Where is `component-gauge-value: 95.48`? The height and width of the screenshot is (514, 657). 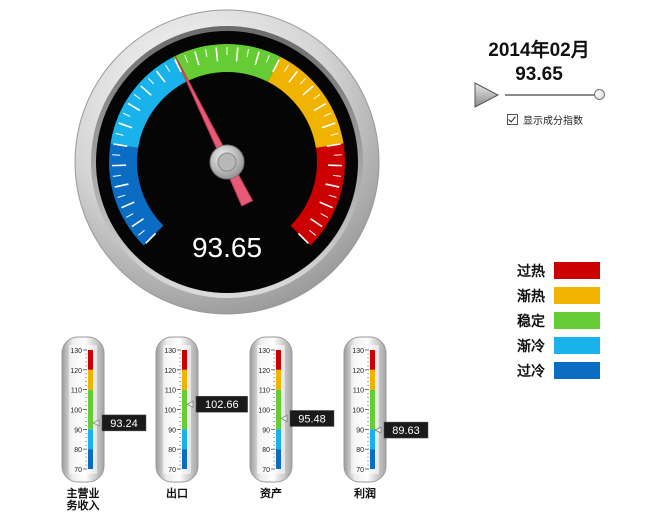
component-gauge-value: 95.48 is located at coordinates (312, 419).